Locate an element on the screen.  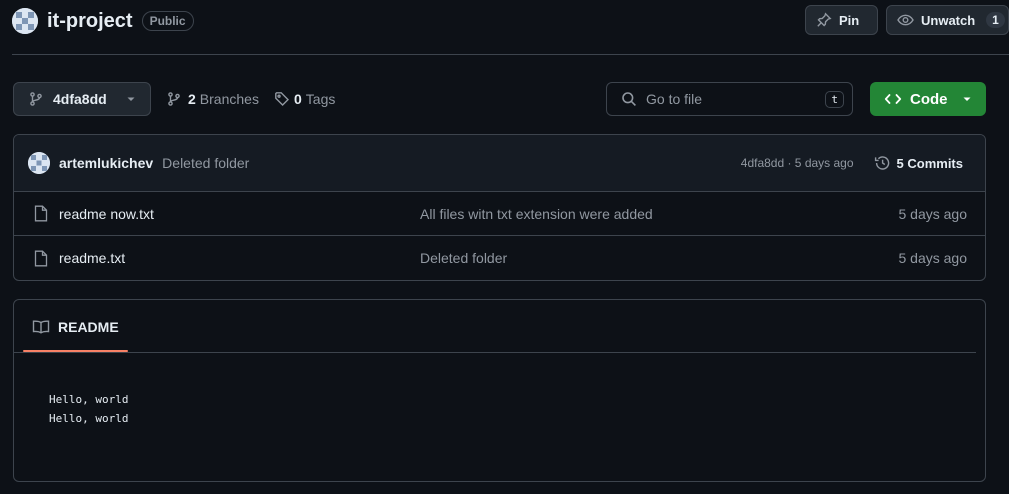
current-branch: 4dfa8dd is located at coordinates (80, 99).